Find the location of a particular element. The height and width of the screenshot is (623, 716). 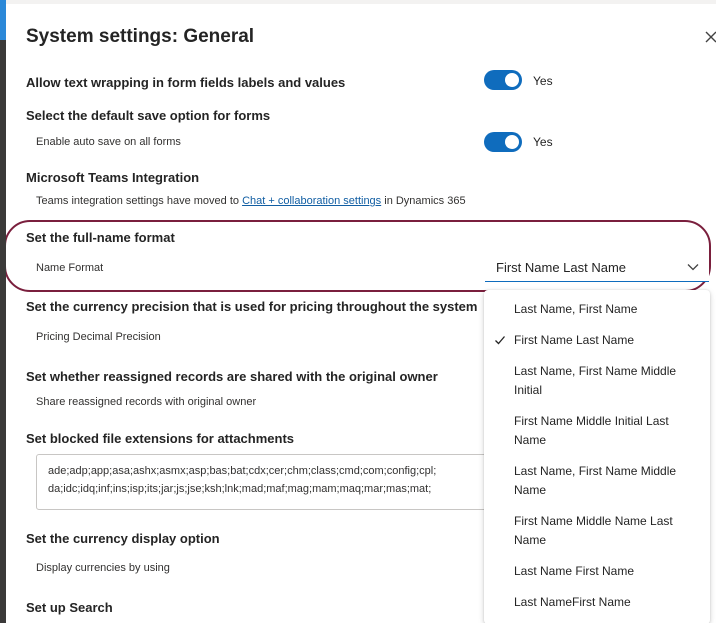

teams-info-suffix: in Dynamics 365 is located at coordinates (423, 201).